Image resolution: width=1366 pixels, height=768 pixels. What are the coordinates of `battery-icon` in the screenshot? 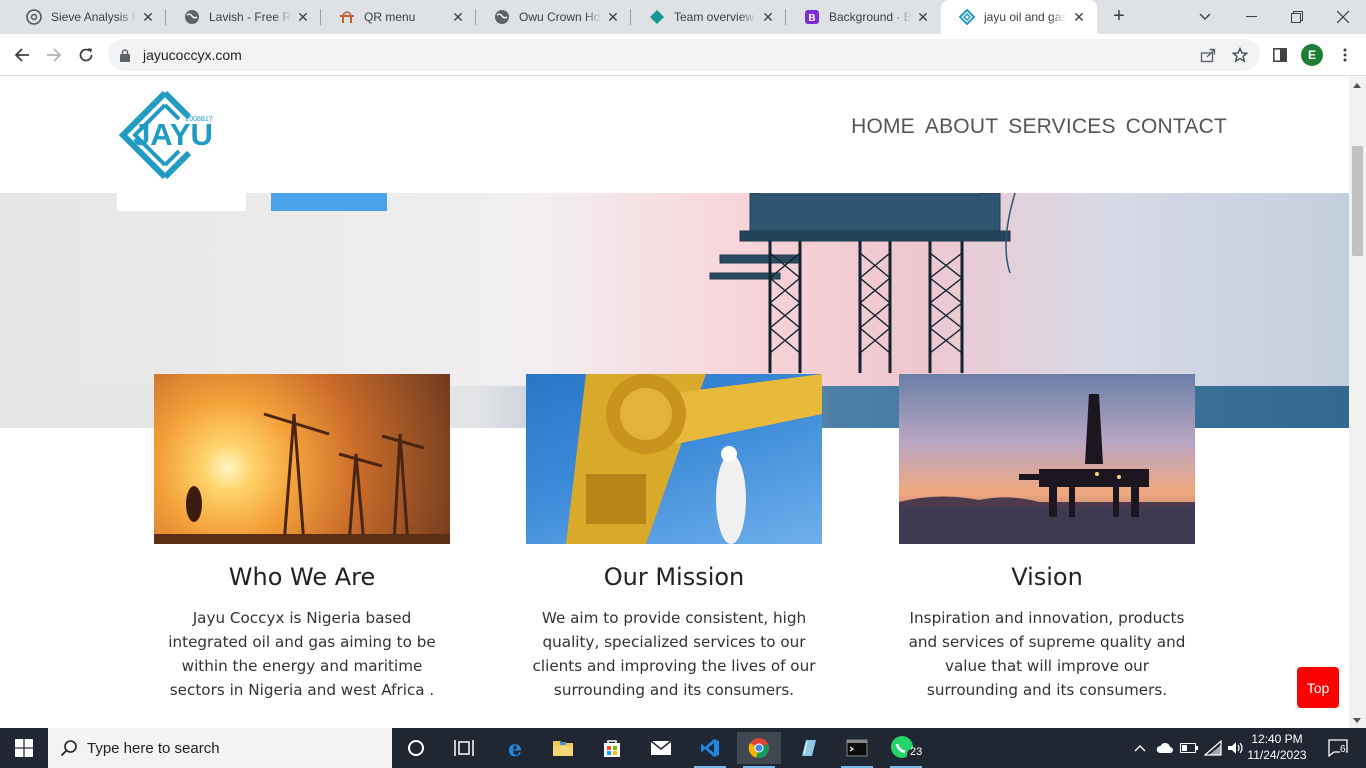 It's located at (1189, 748).